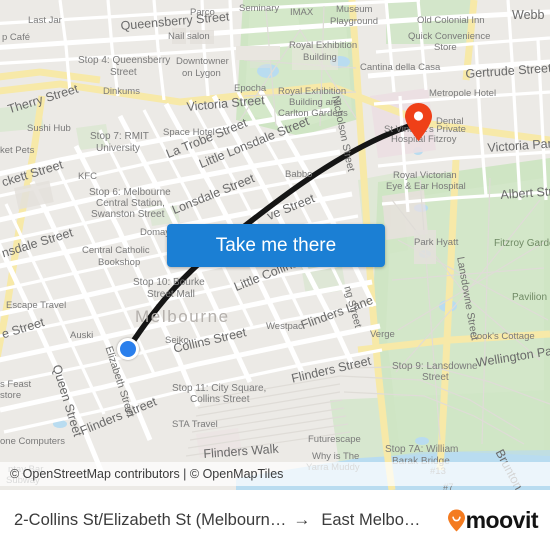 Image resolution: width=550 pixels, height=550 pixels. Describe the element at coordinates (456, 520) in the screenshot. I see `moovit-pin-icon` at that location.